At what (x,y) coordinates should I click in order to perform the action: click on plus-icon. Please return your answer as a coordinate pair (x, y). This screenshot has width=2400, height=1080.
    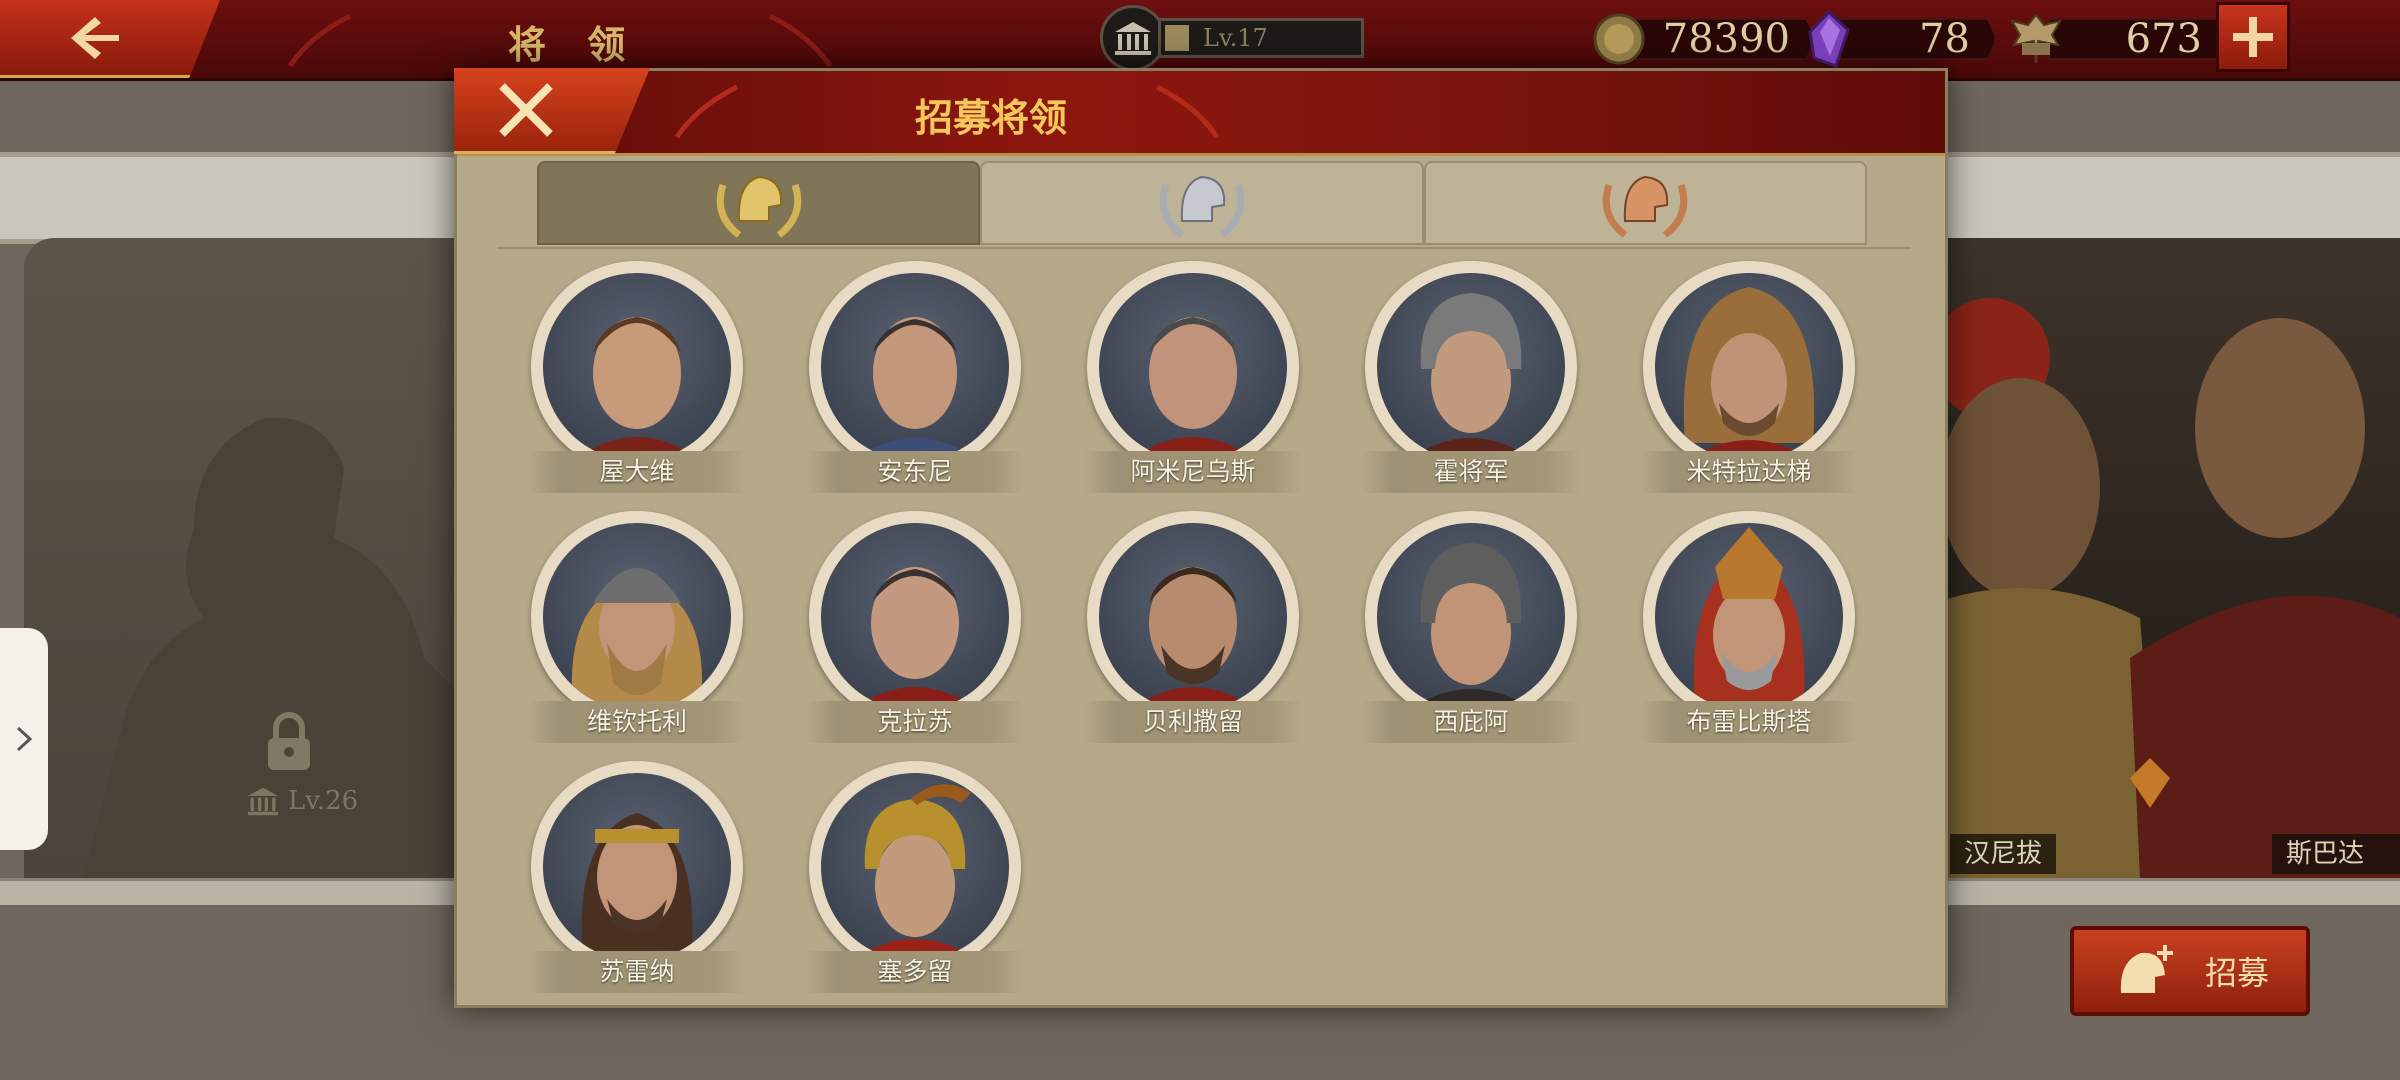
    Looking at the image, I should click on (2253, 37).